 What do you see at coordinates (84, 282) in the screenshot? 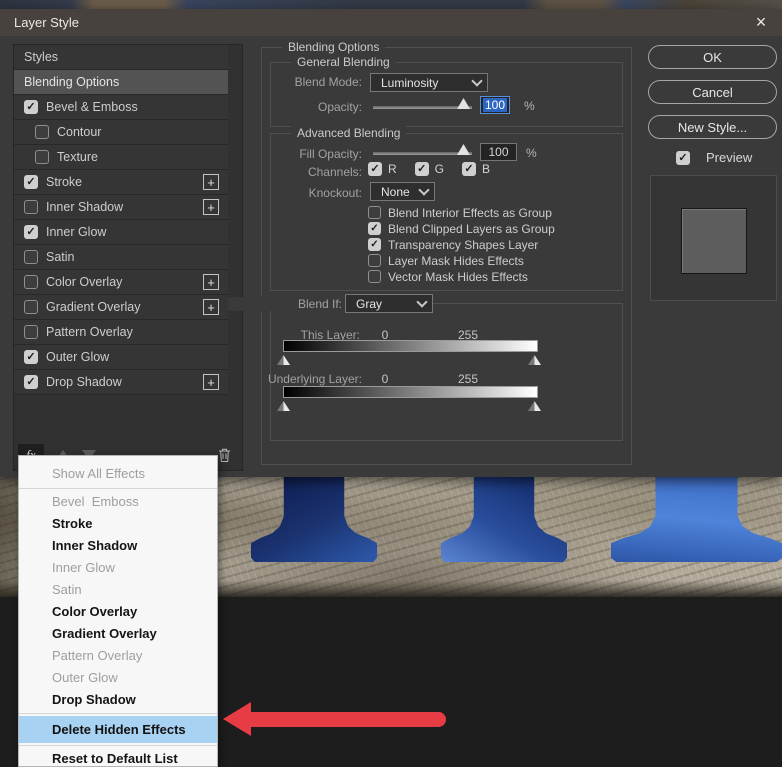
I see `sidebar-item-label: Color Overlay` at bounding box center [84, 282].